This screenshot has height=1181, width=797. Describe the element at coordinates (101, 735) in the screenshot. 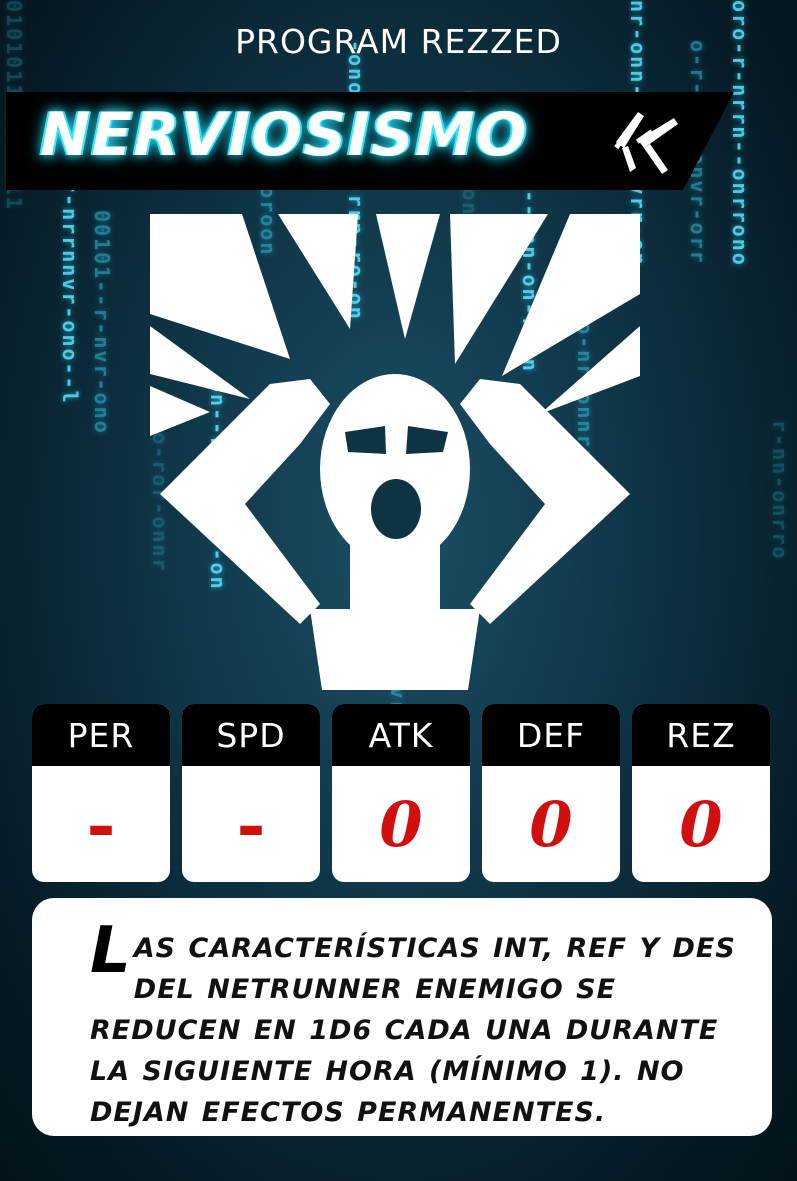

I see `stat-label: PER` at that location.